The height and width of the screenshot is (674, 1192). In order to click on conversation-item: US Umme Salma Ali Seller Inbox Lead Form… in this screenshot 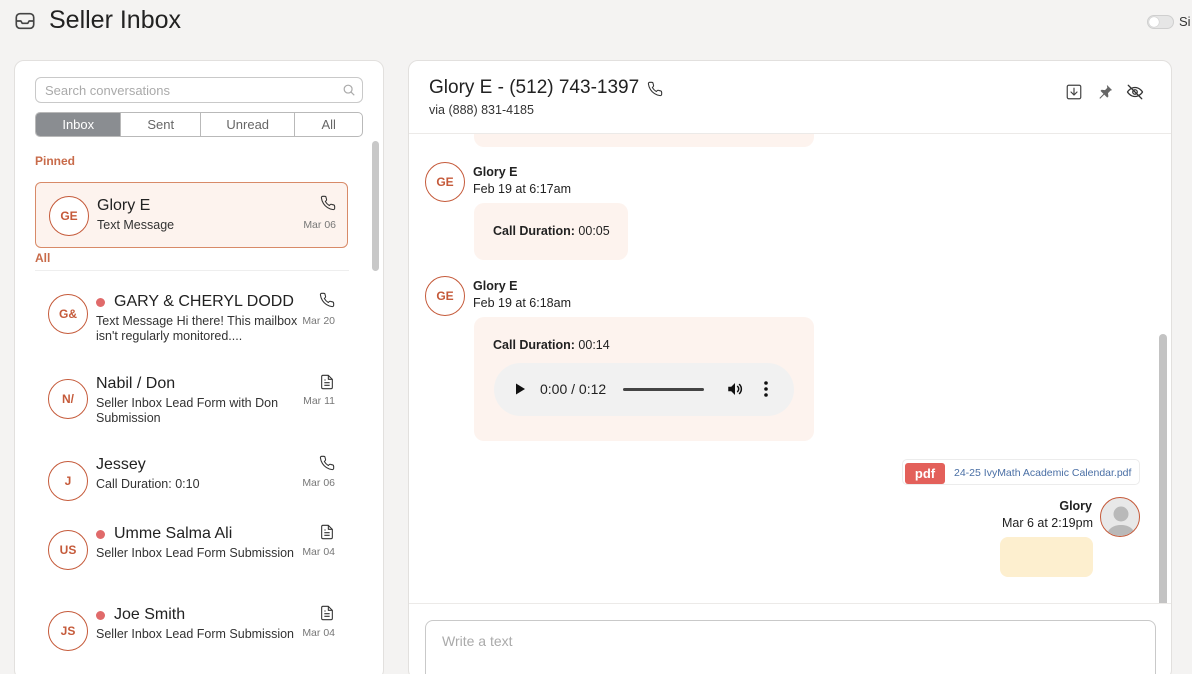, I will do `click(191, 550)`.